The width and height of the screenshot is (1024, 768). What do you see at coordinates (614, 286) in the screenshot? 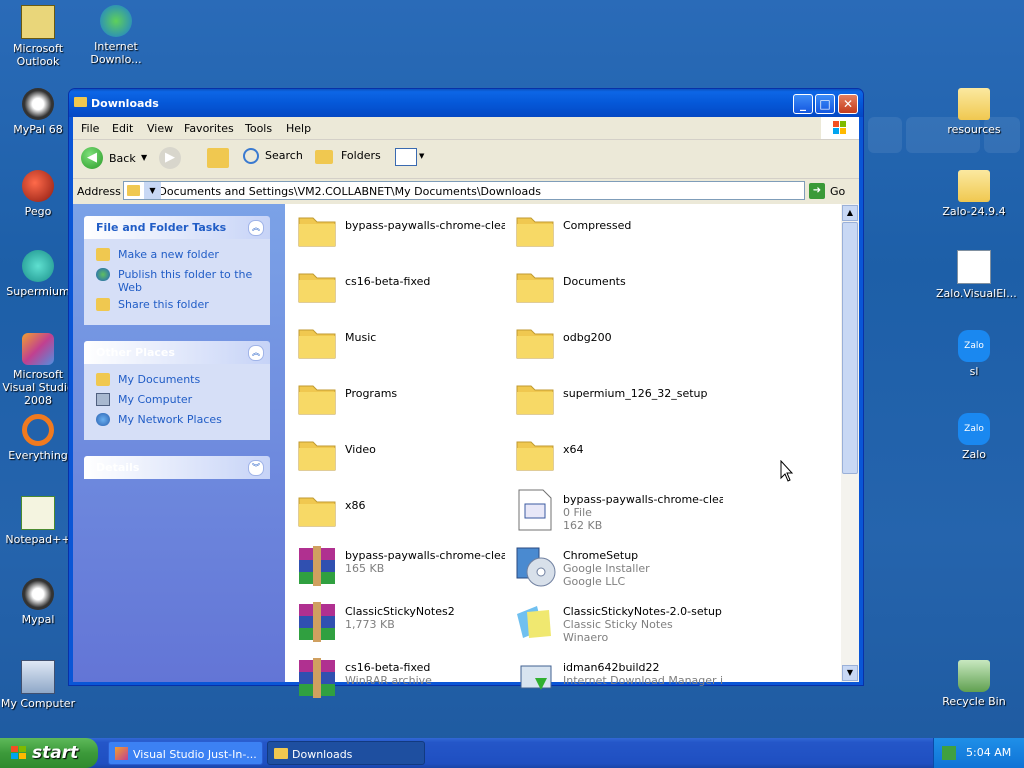
I see `folder-item: Documents` at bounding box center [614, 286].